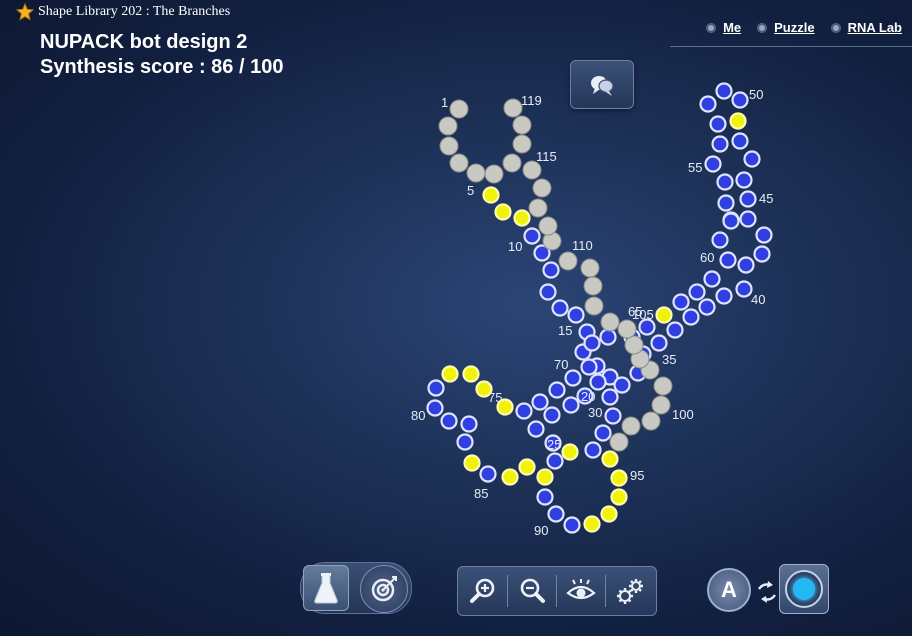 Image resolution: width=912 pixels, height=636 pixels. I want to click on zoom-out-button, so click(531, 591).